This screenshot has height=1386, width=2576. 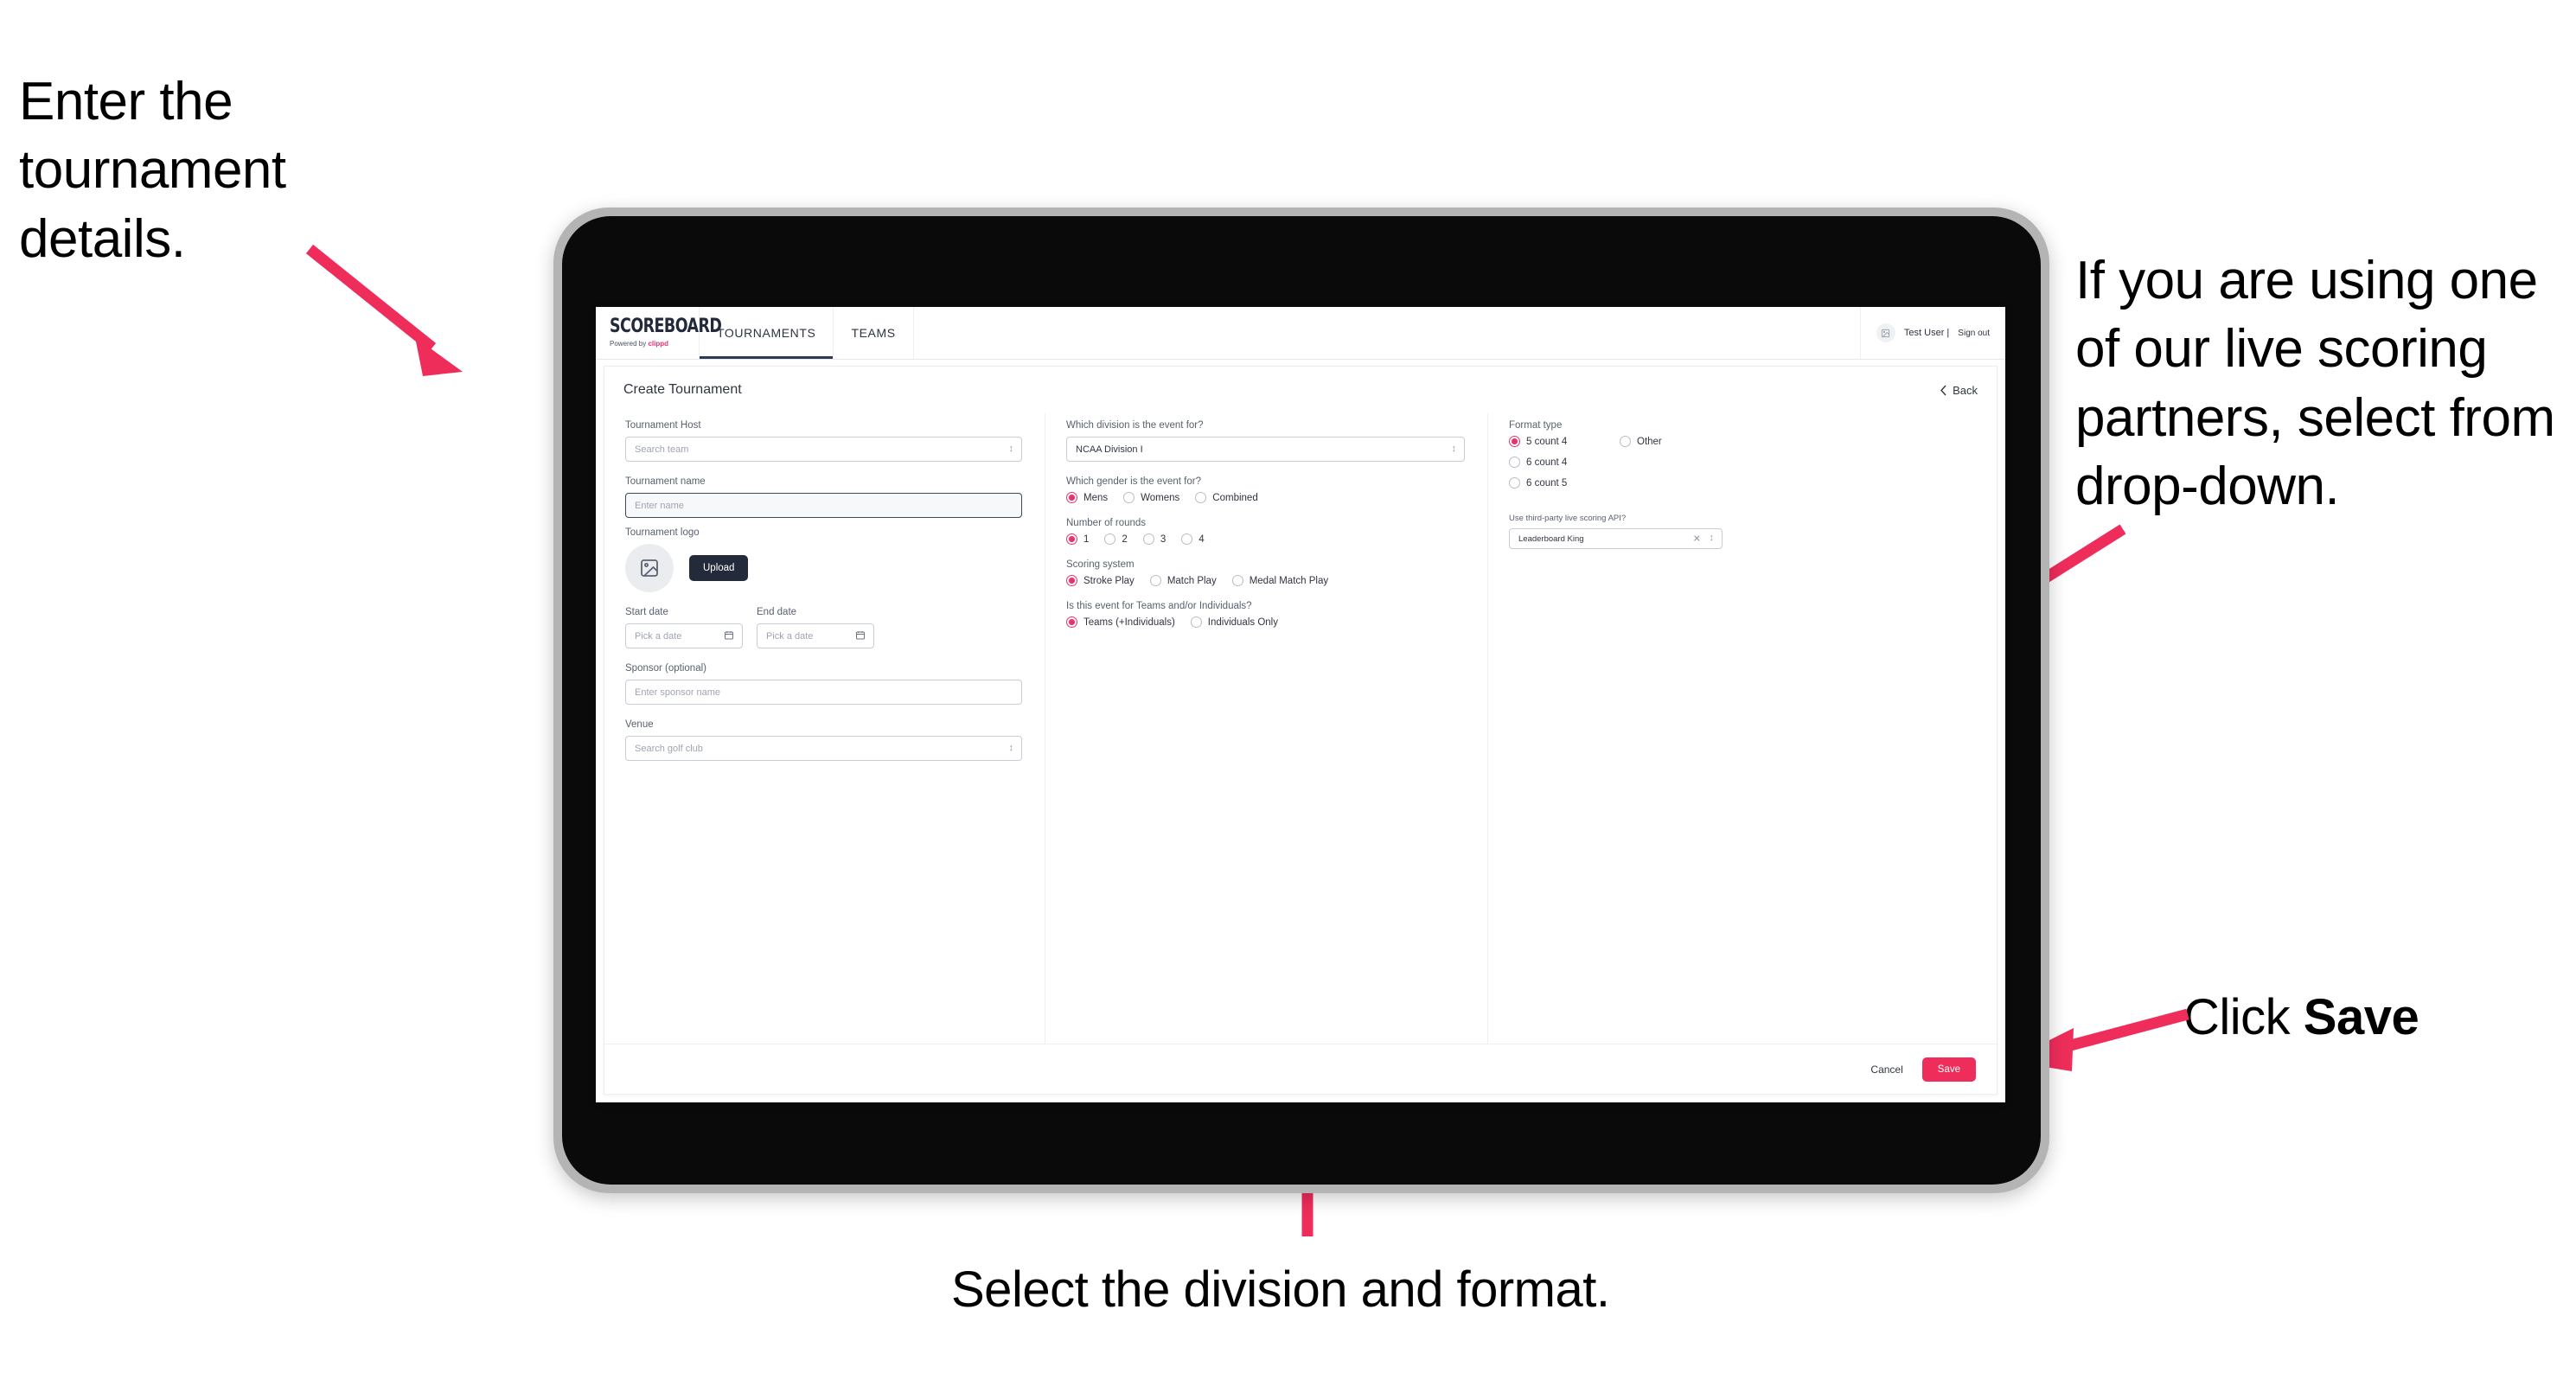 What do you see at coordinates (1641, 467) in the screenshot?
I see `format-type-options-right: Other` at bounding box center [1641, 467].